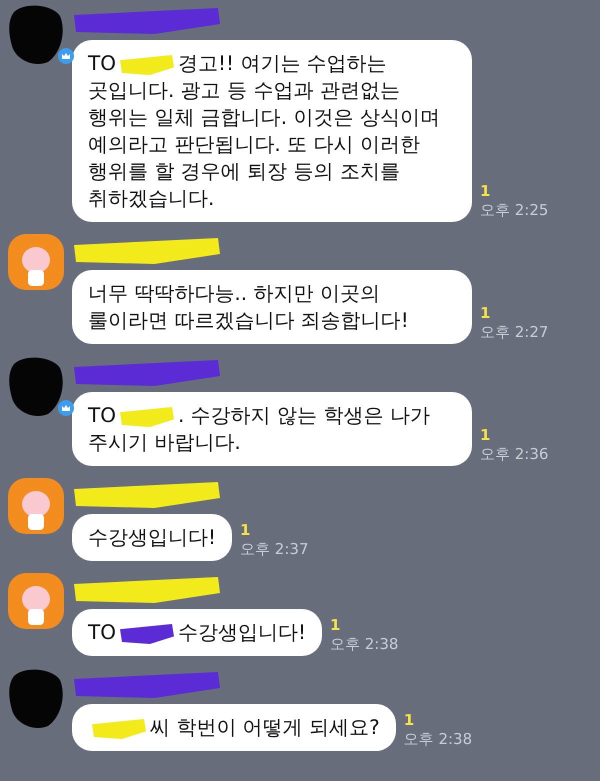 The width and height of the screenshot is (600, 781). What do you see at coordinates (152, 537) in the screenshot?
I see `message-bubble: 수강생입니다!` at bounding box center [152, 537].